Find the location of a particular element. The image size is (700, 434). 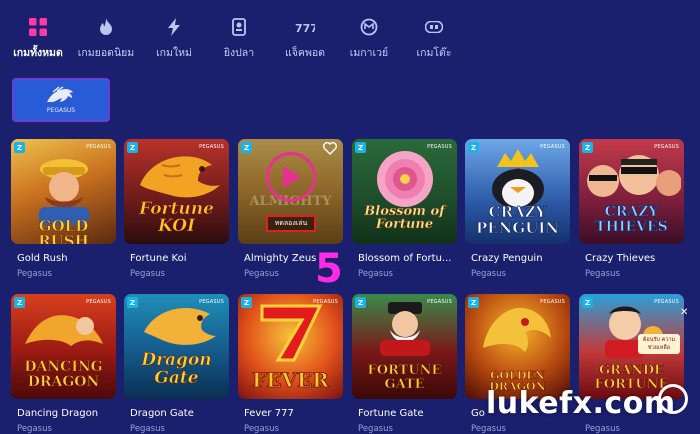

game-title: Fortune Gate is located at coordinates (408, 413).